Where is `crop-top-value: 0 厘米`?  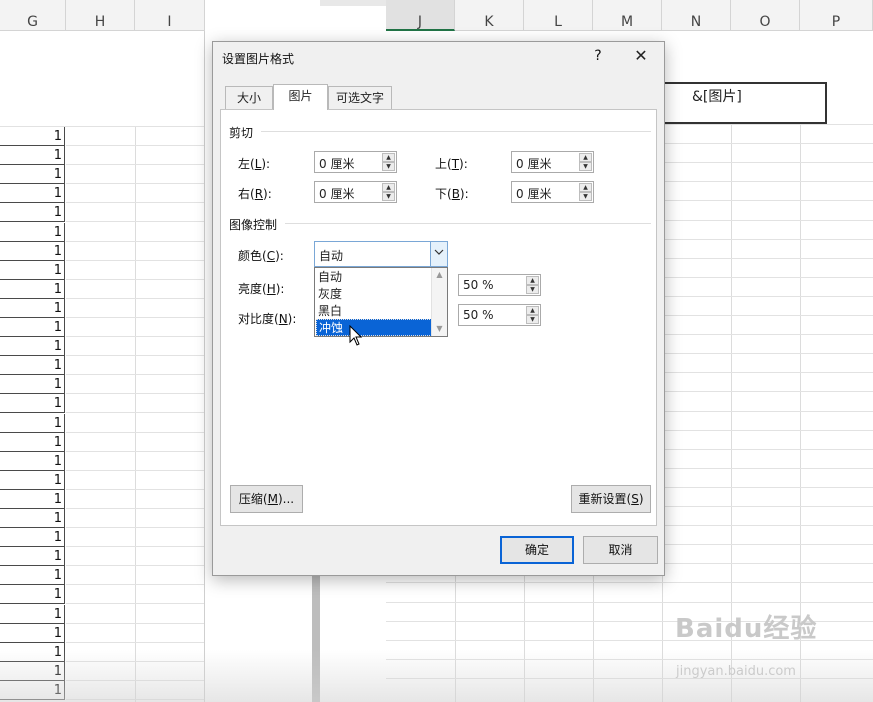 crop-top-value: 0 厘米 is located at coordinates (534, 164).